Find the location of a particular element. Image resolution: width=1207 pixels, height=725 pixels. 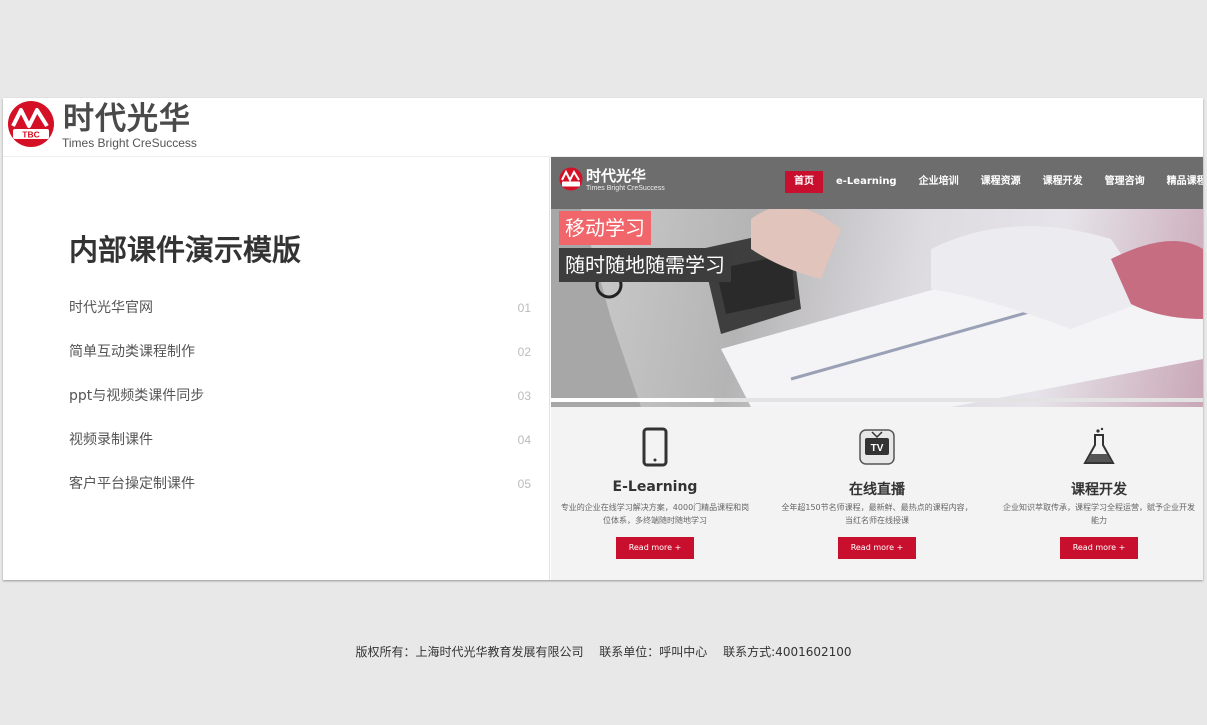

nav-item-home: 首页 is located at coordinates (804, 182).